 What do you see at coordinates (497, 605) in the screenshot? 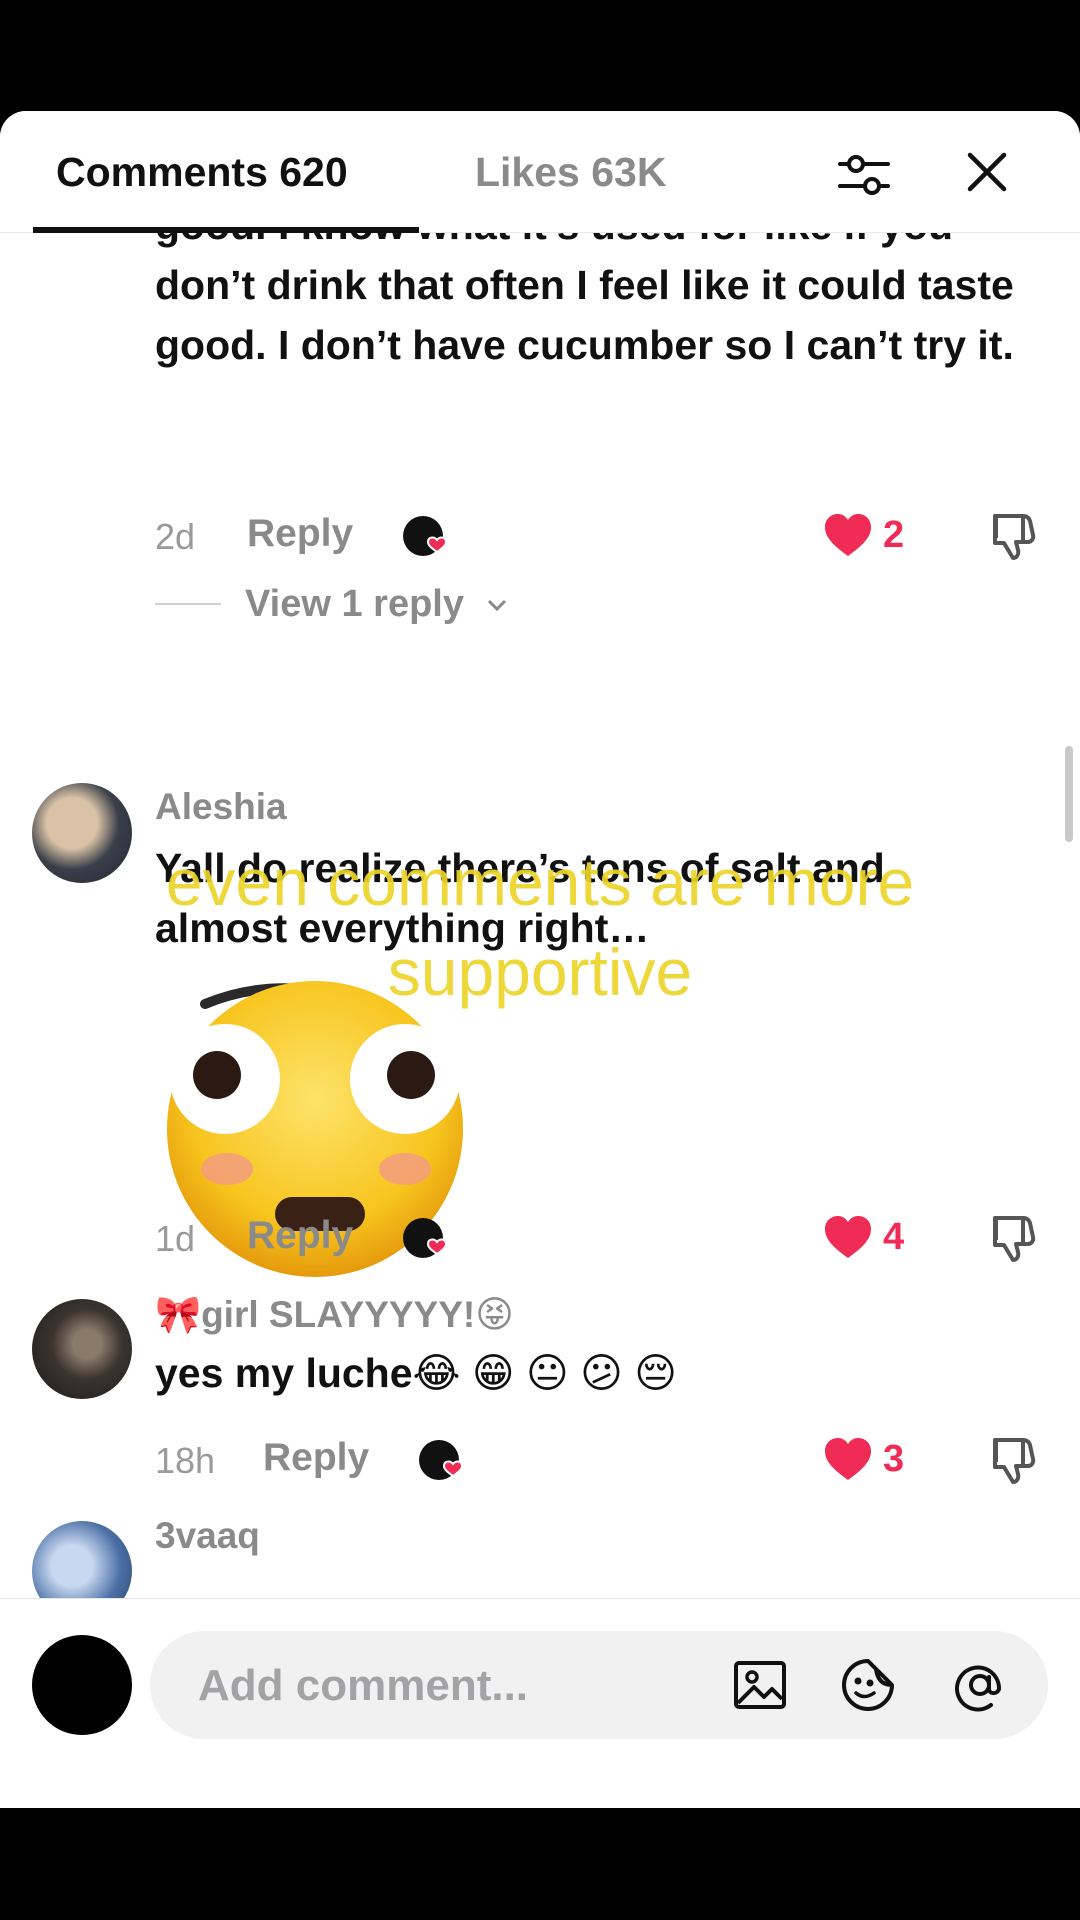
I see `chevron-down-icon` at bounding box center [497, 605].